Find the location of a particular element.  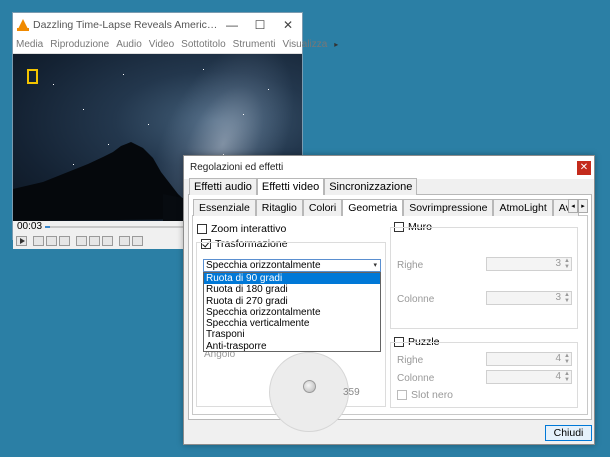

loop-icon is located at coordinates (124, 241).